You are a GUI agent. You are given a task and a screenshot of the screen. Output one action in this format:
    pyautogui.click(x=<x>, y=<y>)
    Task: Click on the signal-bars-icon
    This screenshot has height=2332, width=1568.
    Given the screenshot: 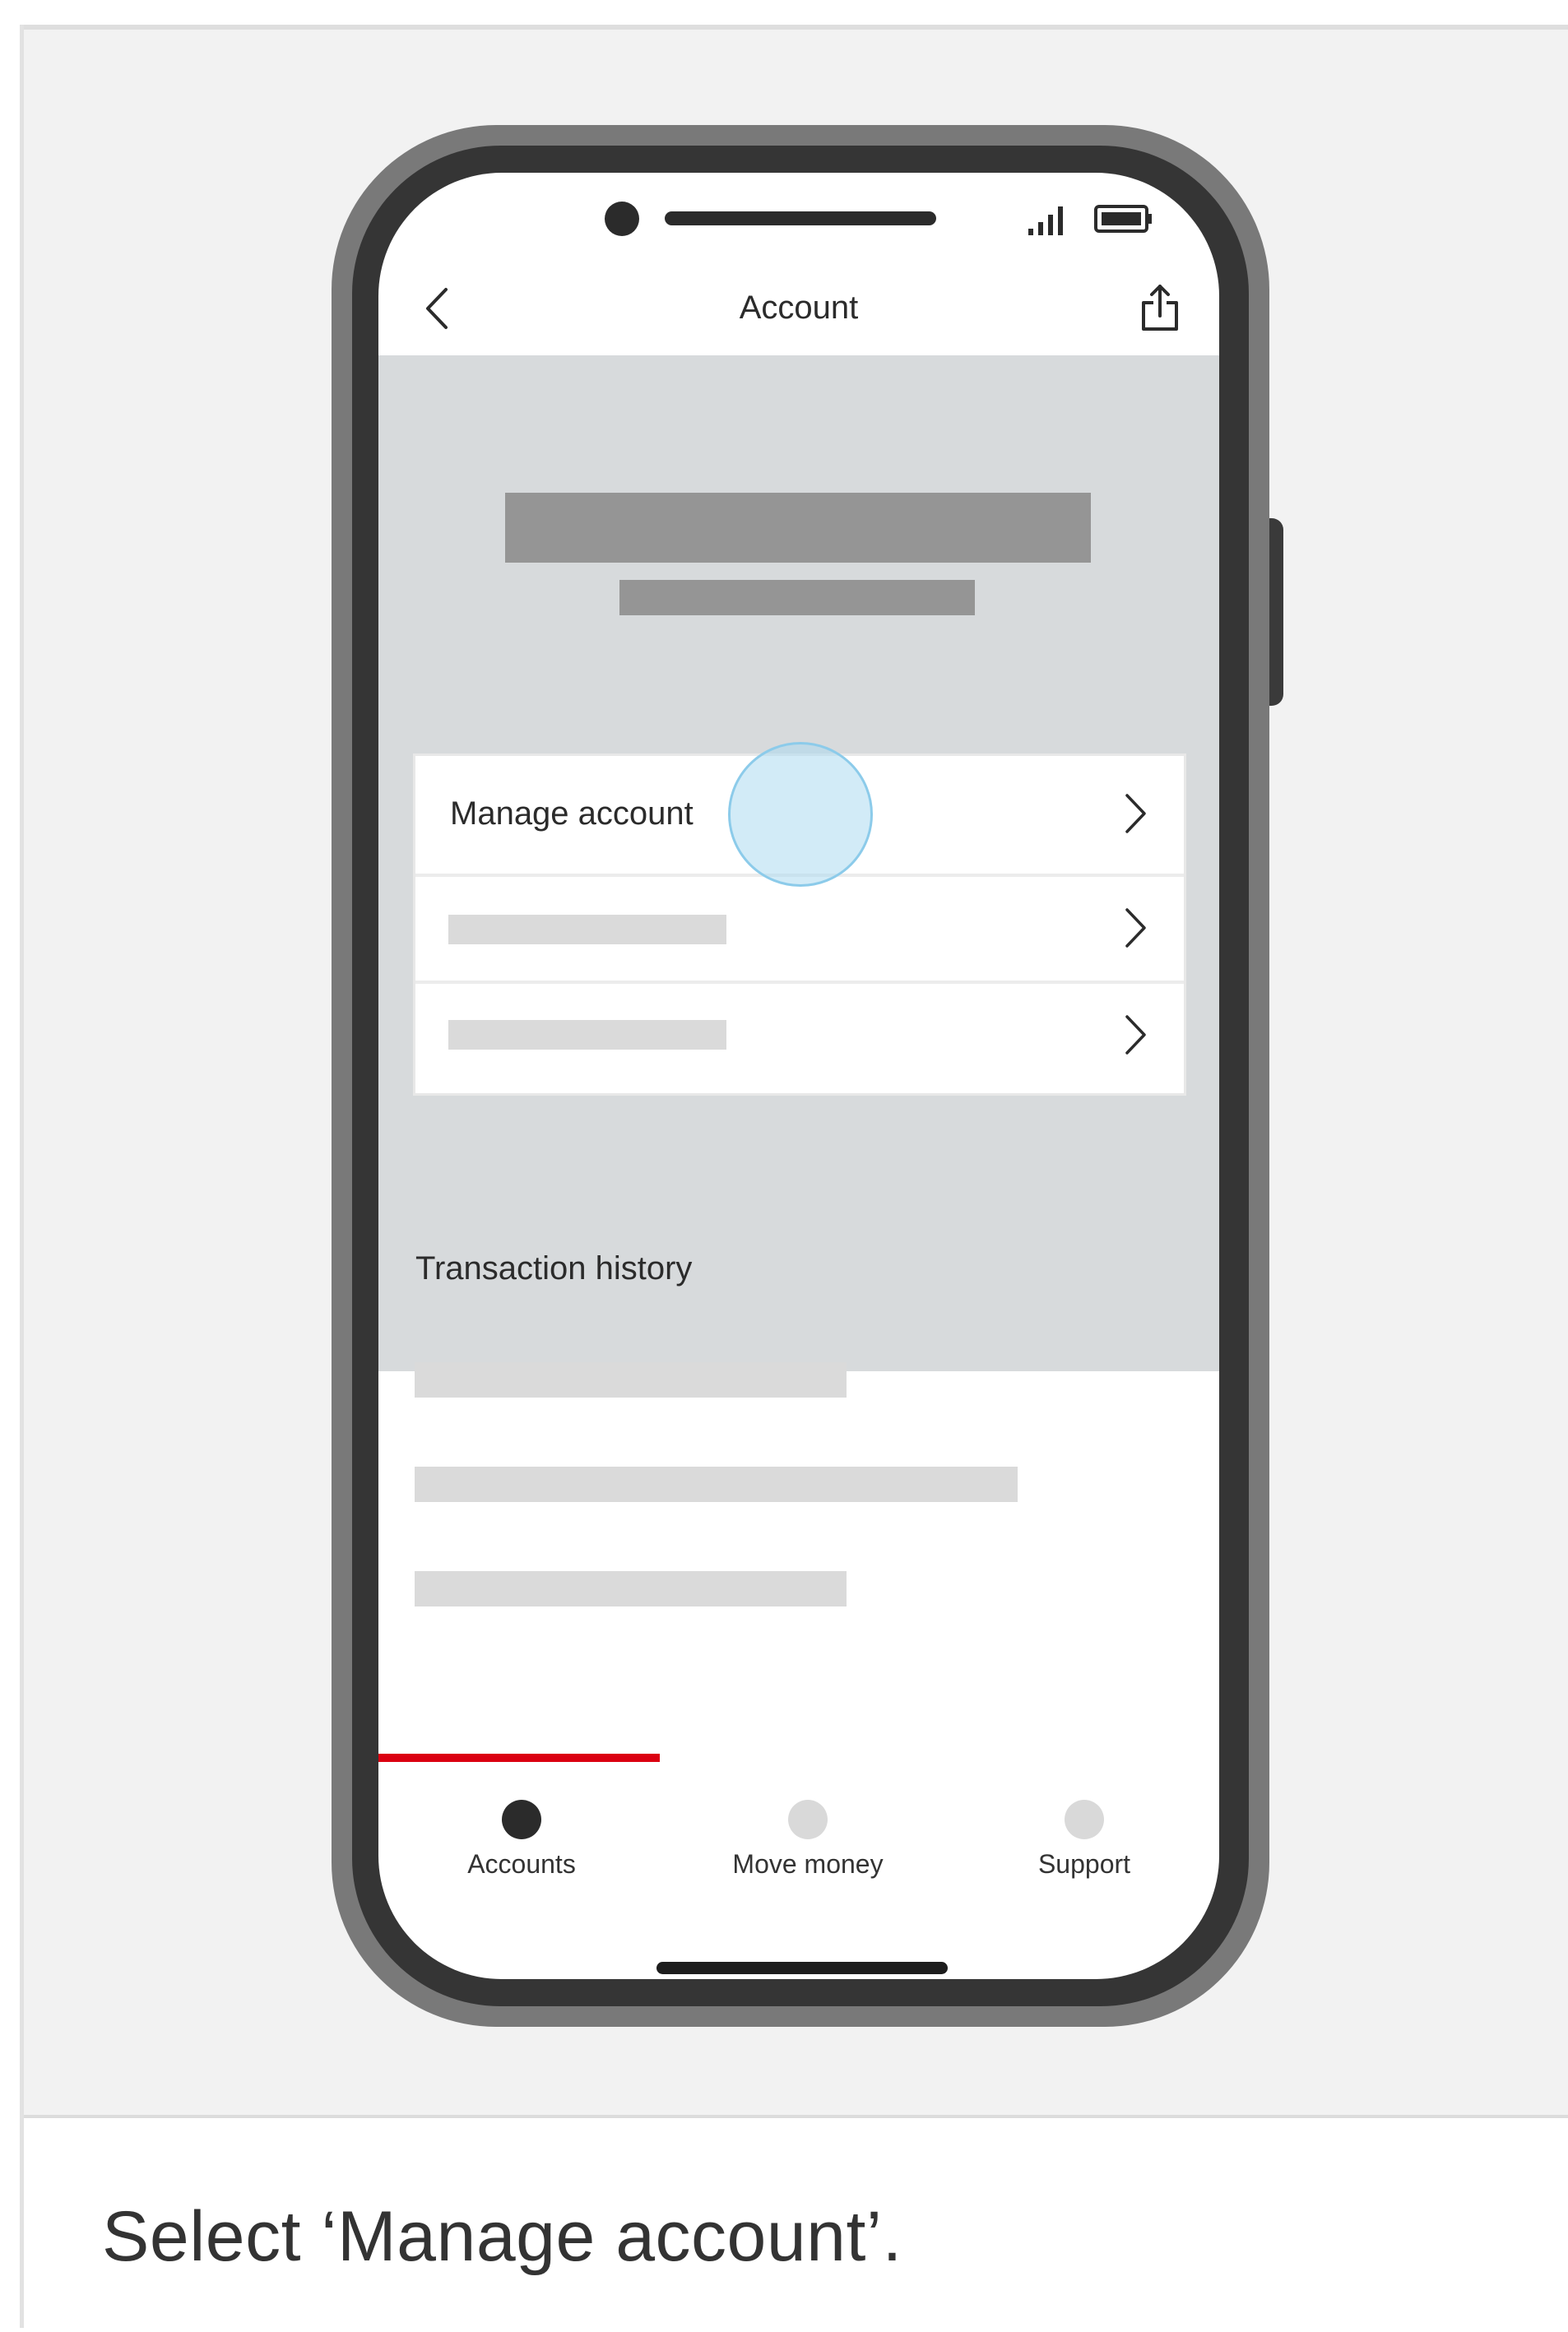 What is the action you would take?
    pyautogui.click(x=1045, y=221)
    